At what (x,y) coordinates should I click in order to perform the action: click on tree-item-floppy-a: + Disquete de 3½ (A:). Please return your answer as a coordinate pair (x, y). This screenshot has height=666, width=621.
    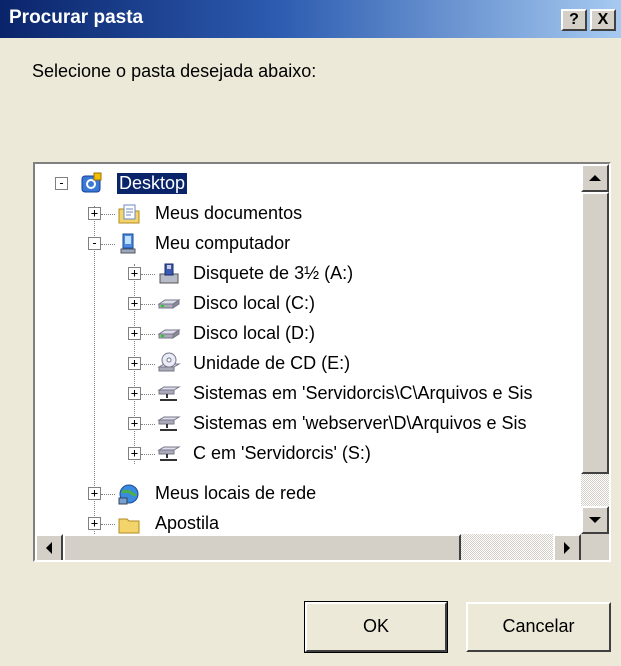
    Looking at the image, I should click on (305, 274).